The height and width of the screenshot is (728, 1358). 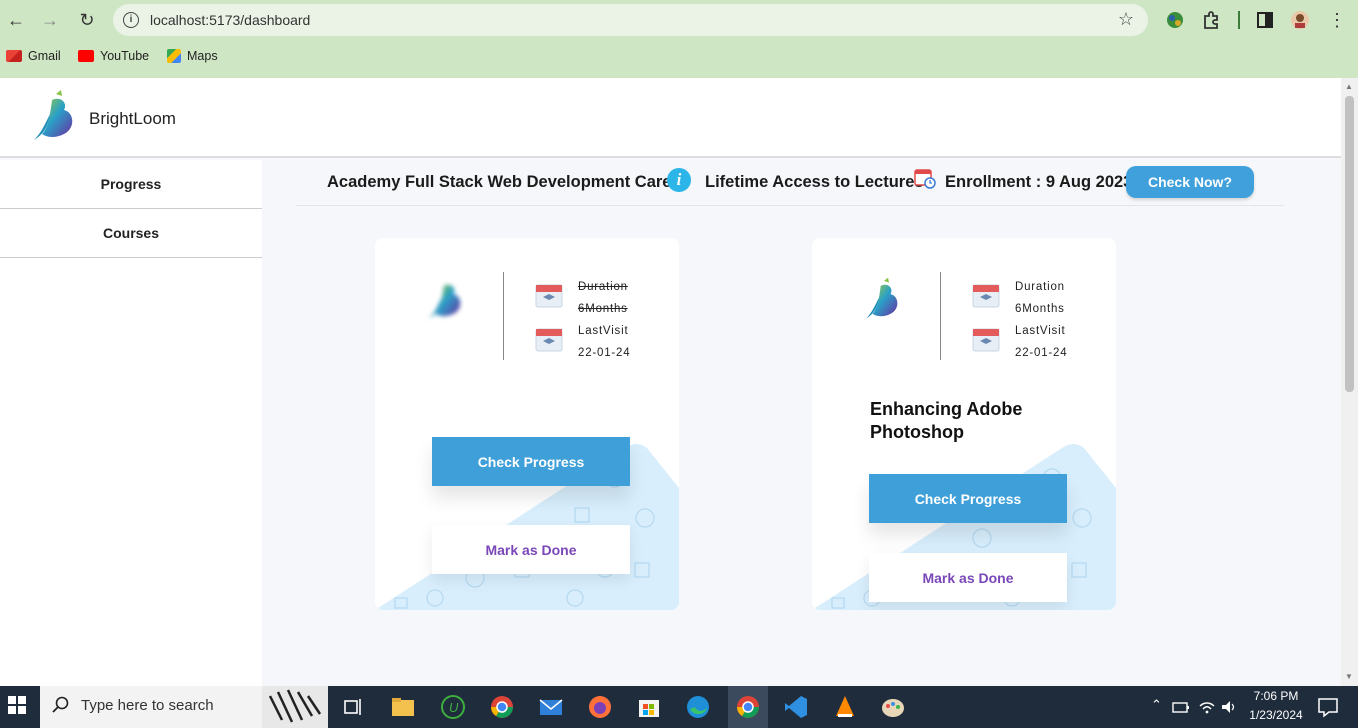 What do you see at coordinates (698, 707) in the screenshot?
I see `edge-icon` at bounding box center [698, 707].